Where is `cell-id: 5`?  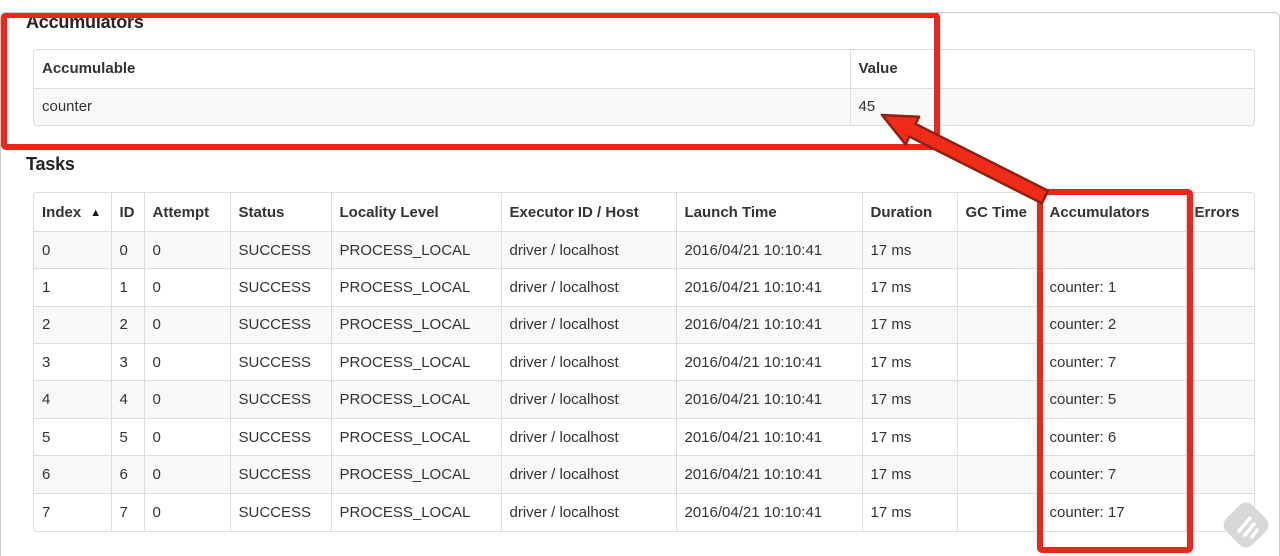 cell-id: 5 is located at coordinates (127, 436).